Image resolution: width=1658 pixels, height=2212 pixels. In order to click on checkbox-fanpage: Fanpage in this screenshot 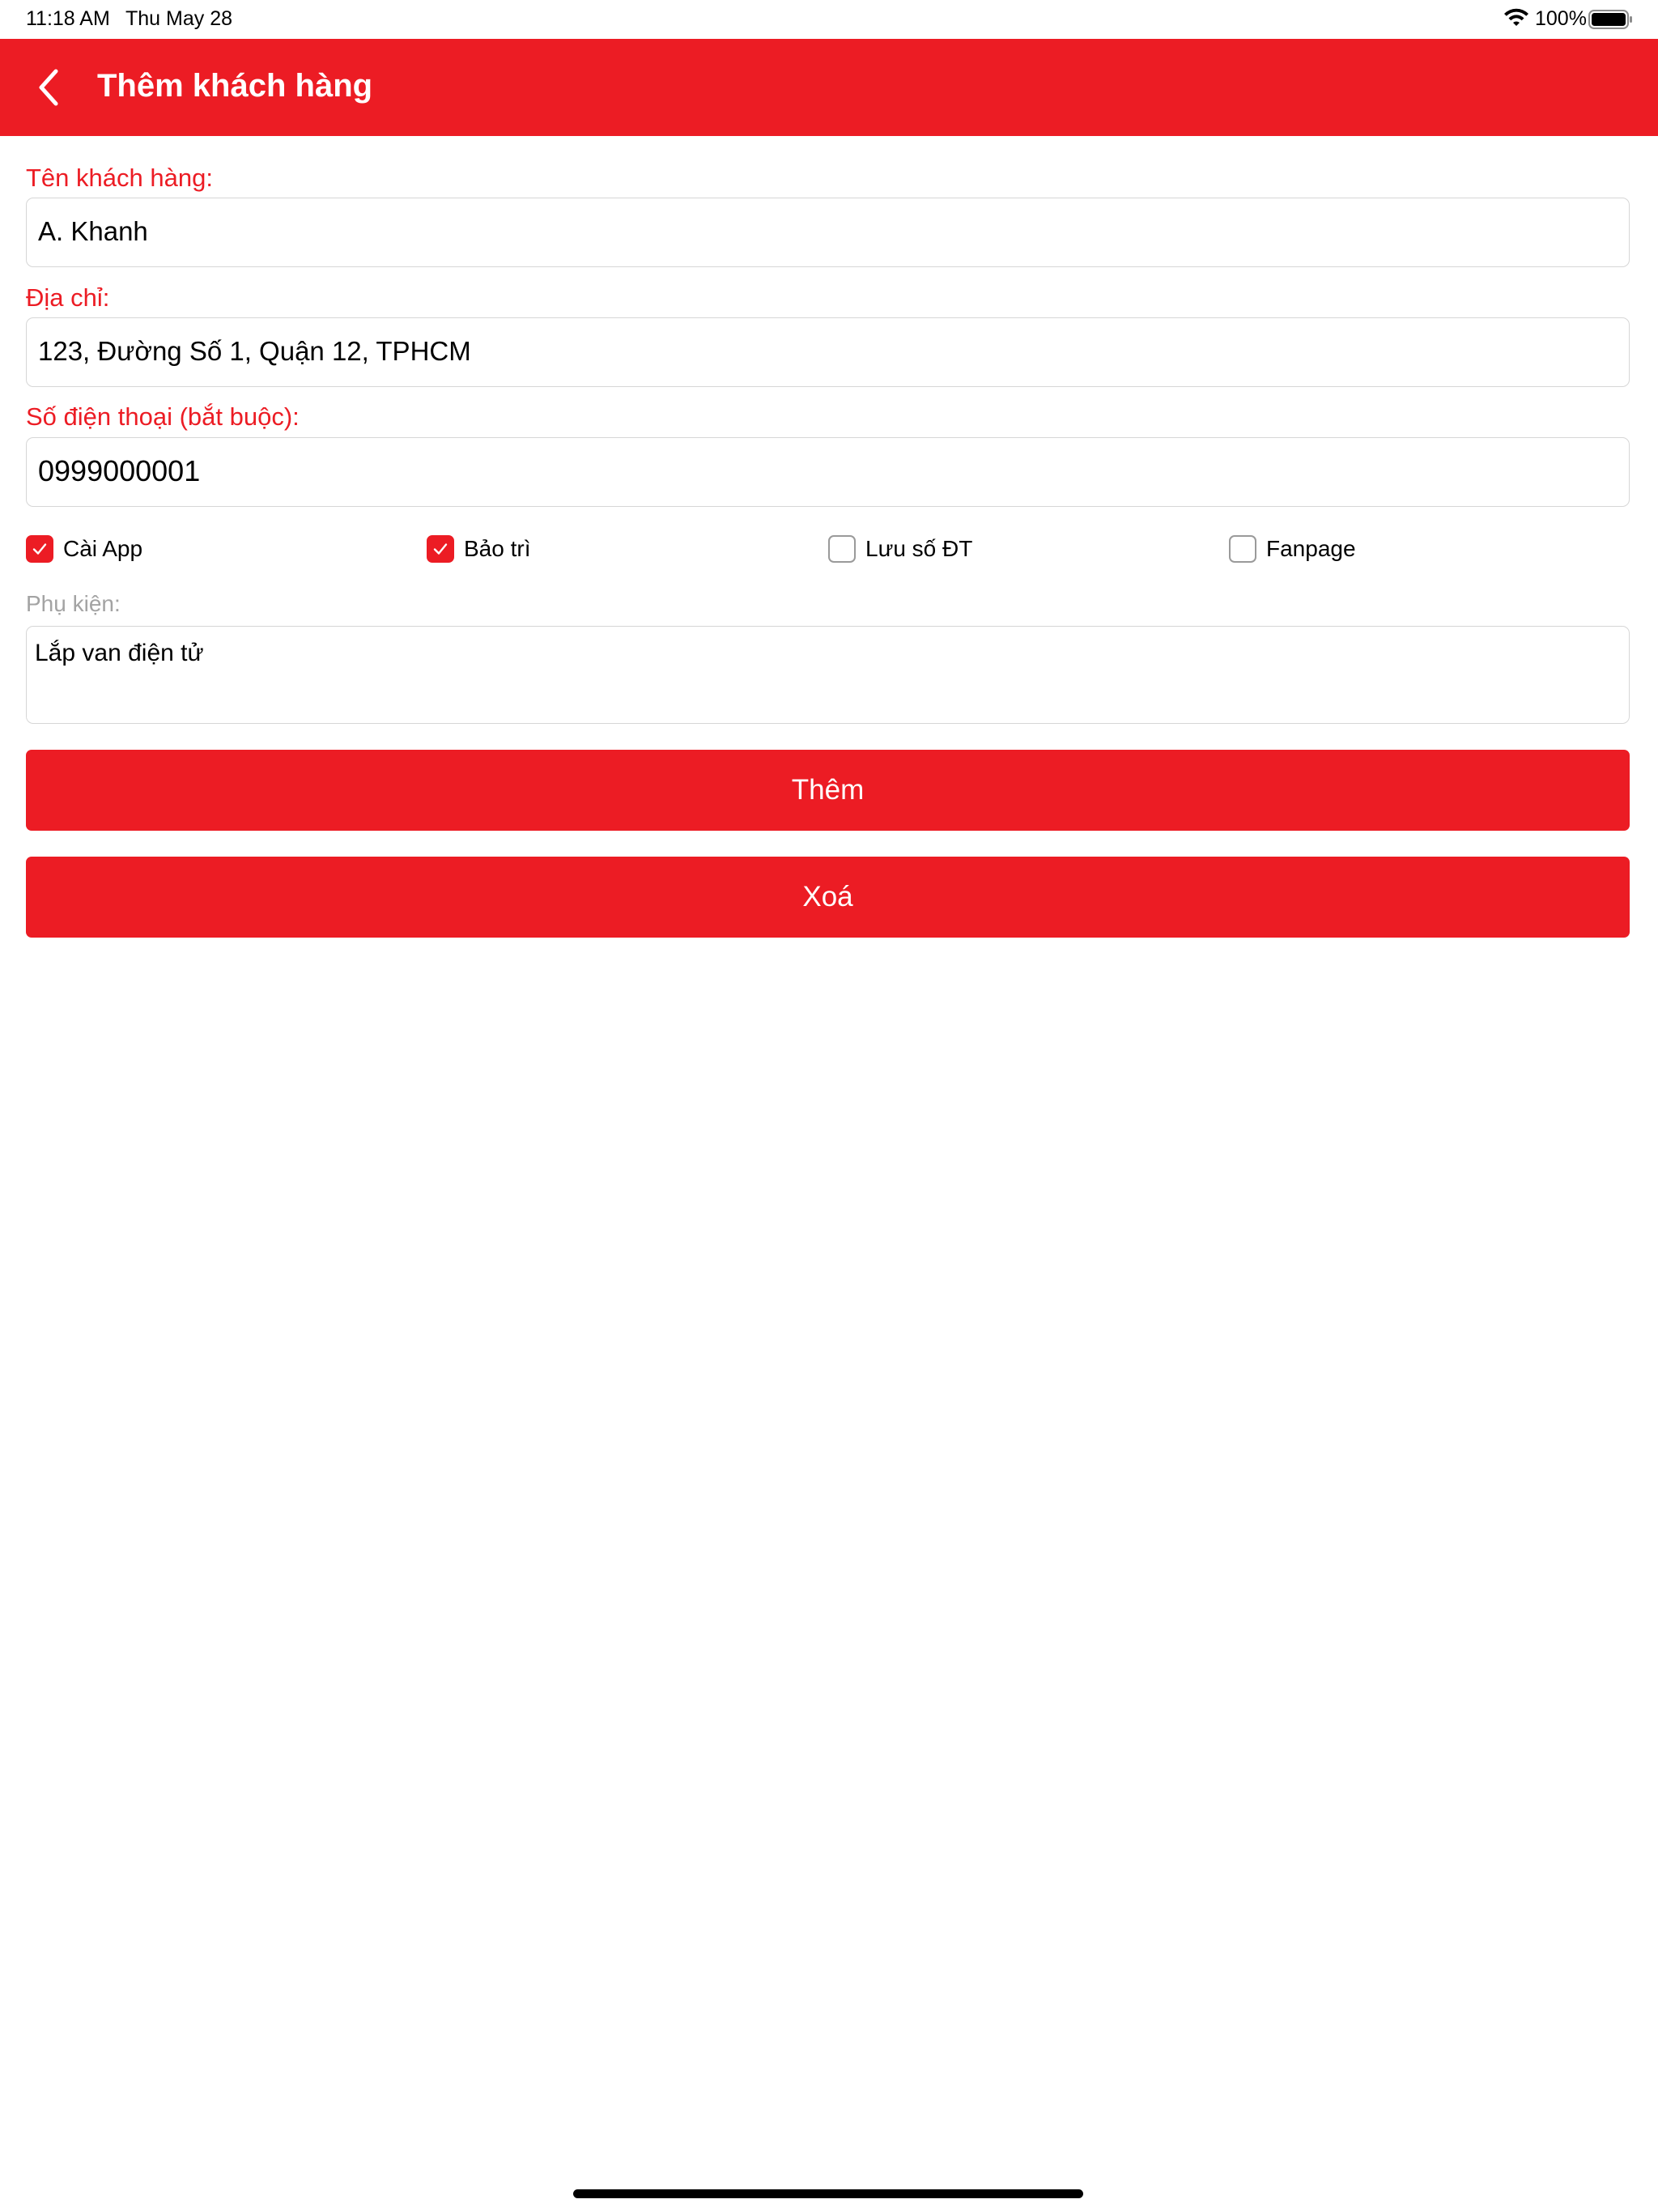, I will do `click(1292, 549)`.